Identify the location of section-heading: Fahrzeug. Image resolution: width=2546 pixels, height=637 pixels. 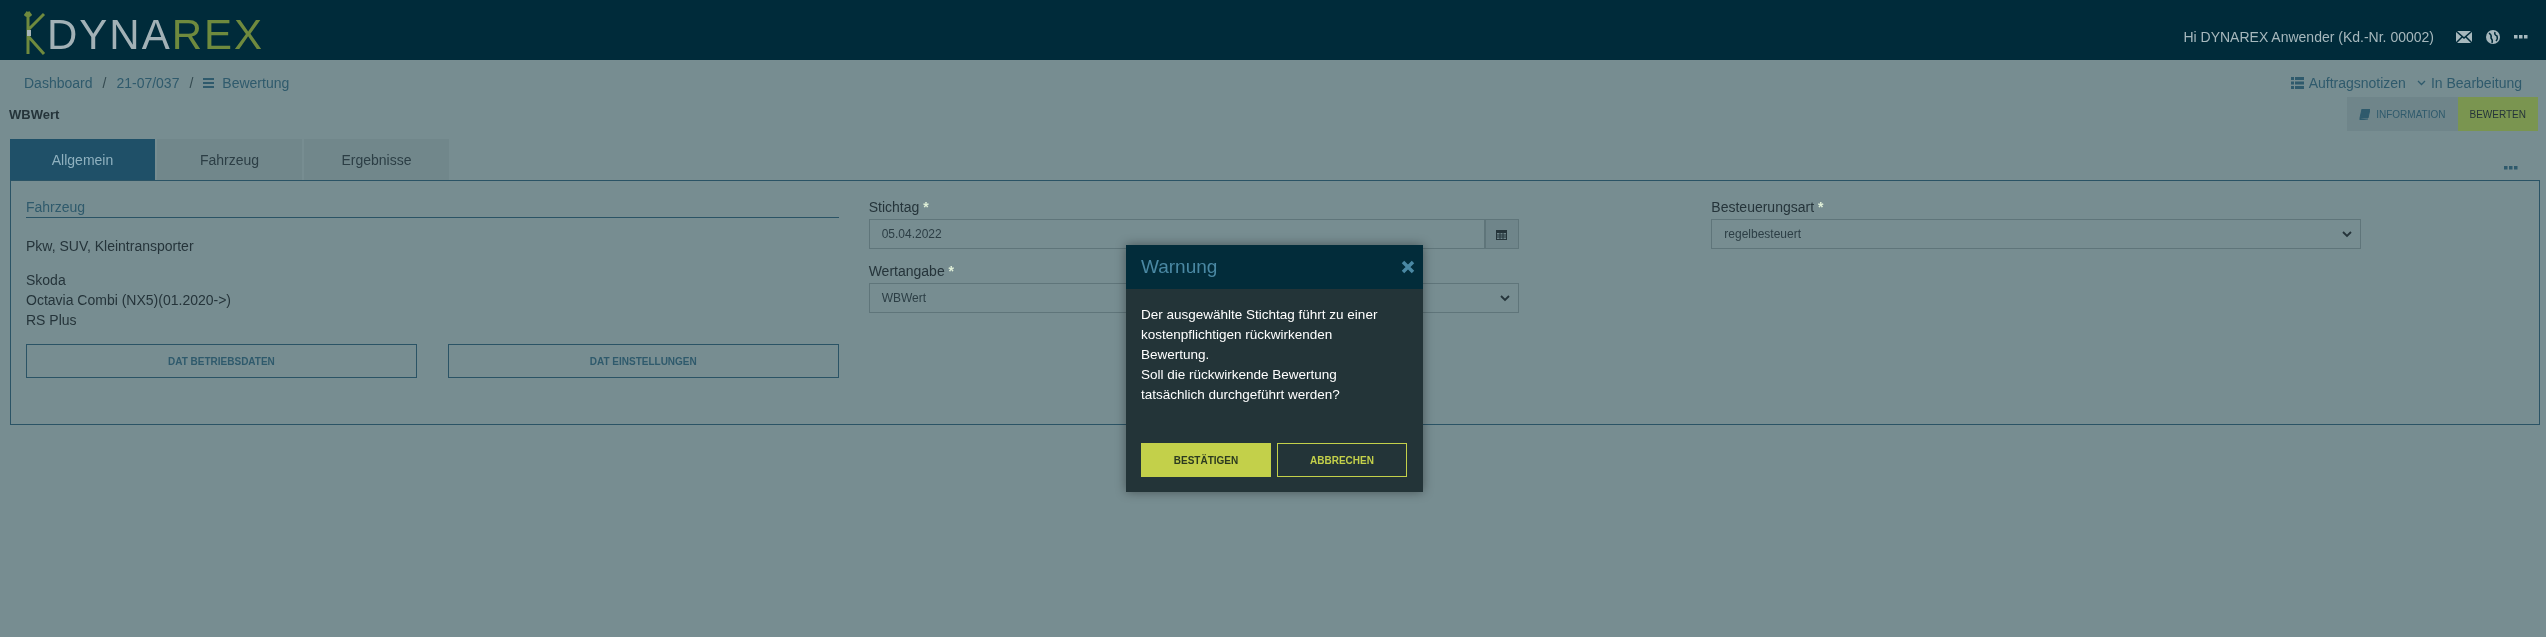
(432, 208).